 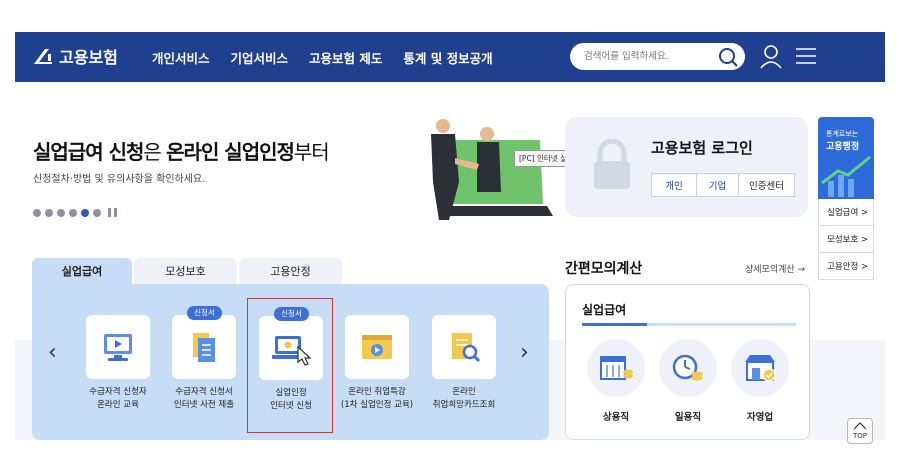 I want to click on site-logo: 고용보험, so click(x=74, y=56).